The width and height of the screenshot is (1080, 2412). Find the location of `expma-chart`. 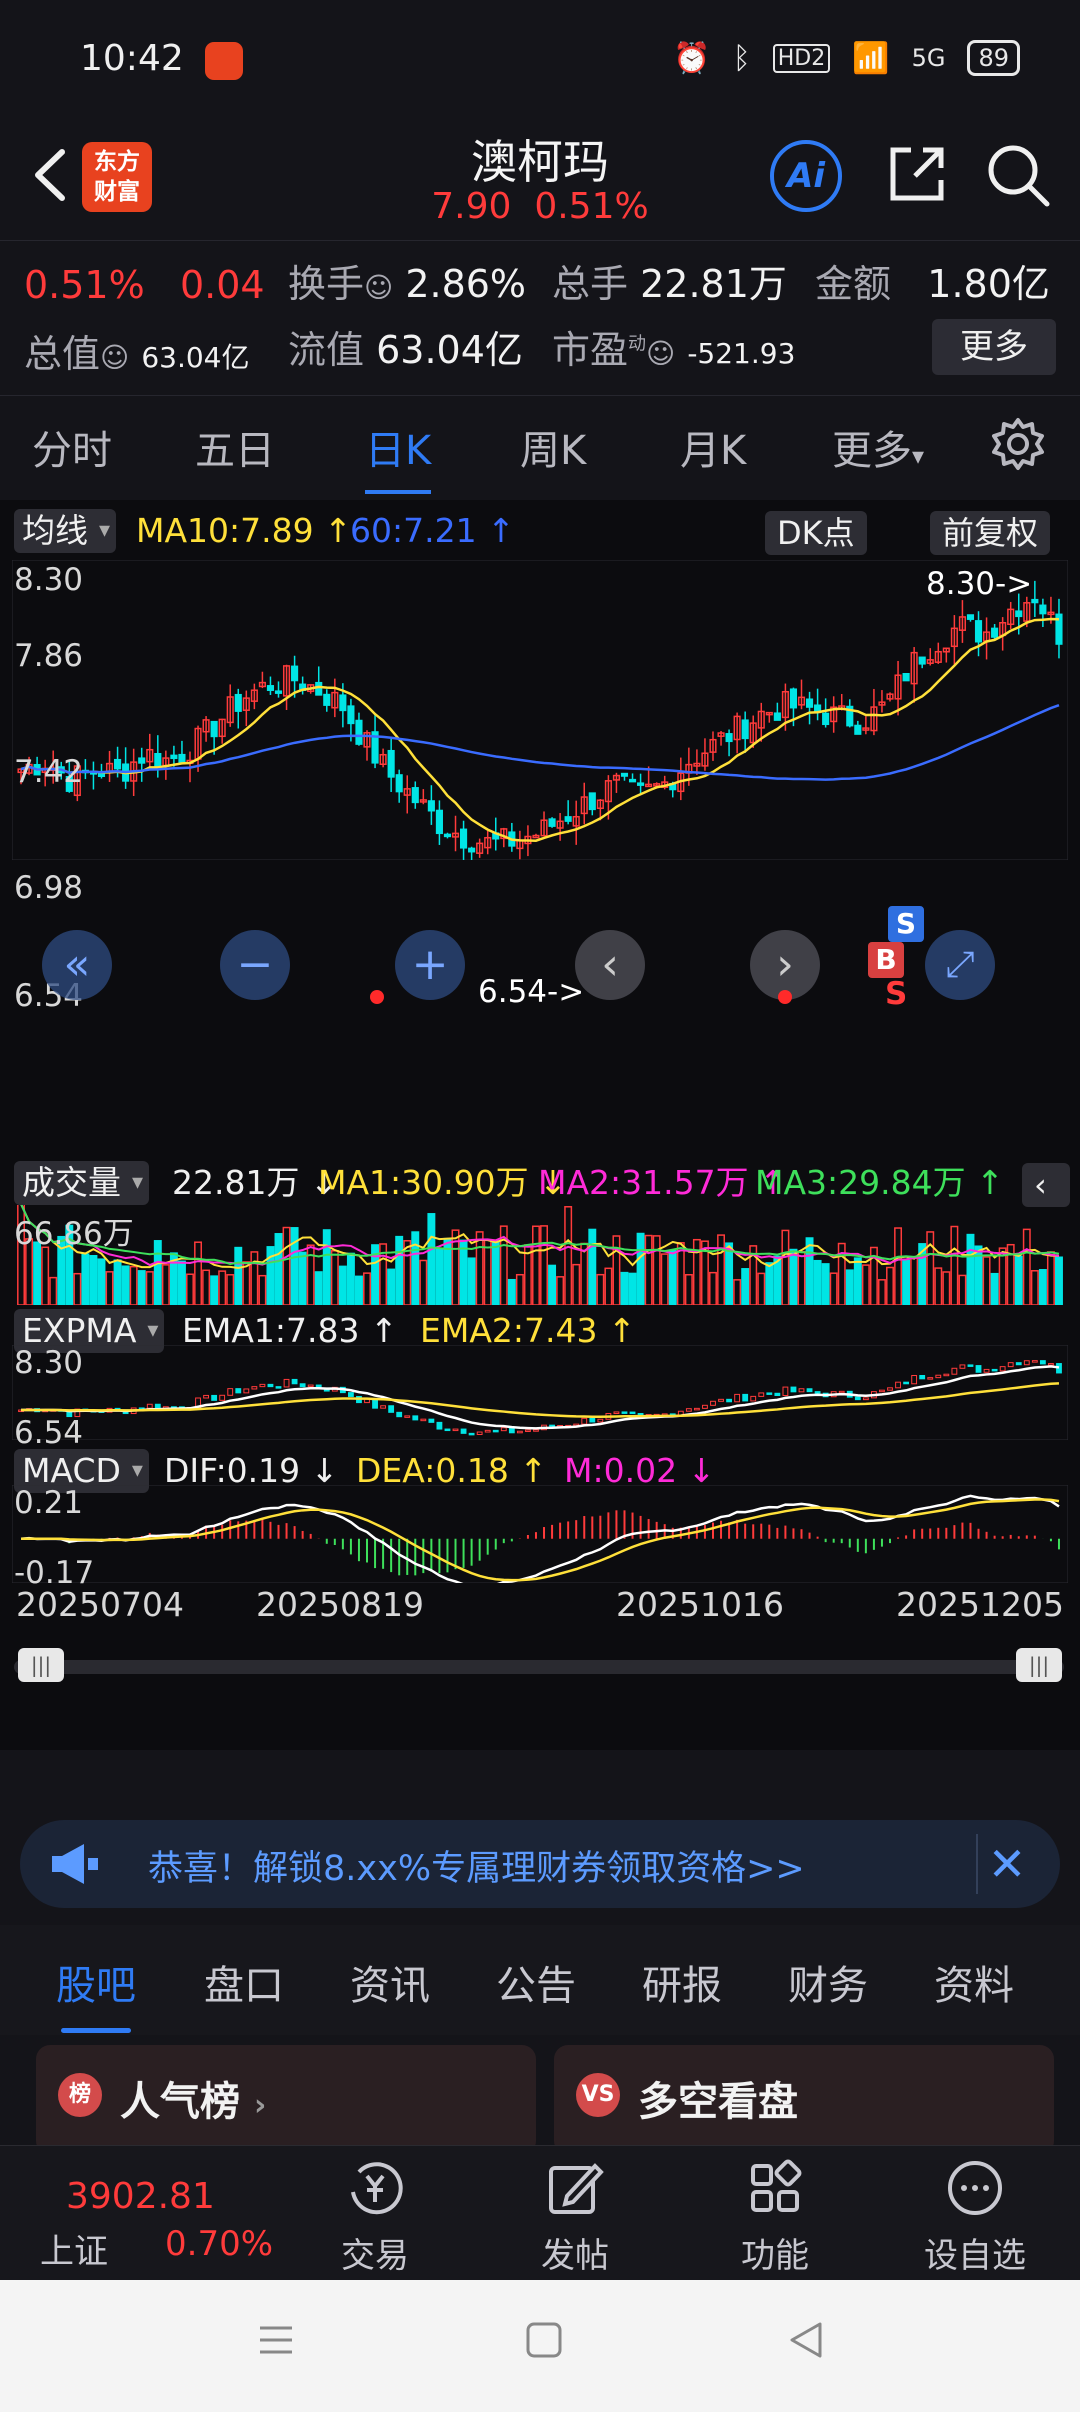

expma-chart is located at coordinates (540, 1392).